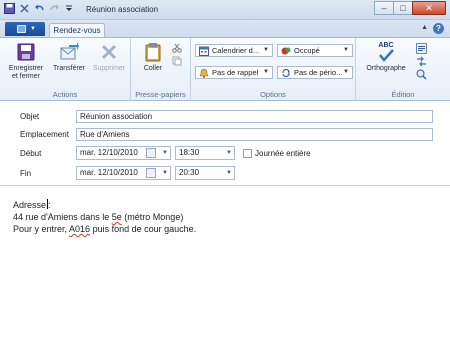 The height and width of the screenshot is (350, 450). What do you see at coordinates (54, 8) in the screenshot?
I see `redo-icon` at bounding box center [54, 8].